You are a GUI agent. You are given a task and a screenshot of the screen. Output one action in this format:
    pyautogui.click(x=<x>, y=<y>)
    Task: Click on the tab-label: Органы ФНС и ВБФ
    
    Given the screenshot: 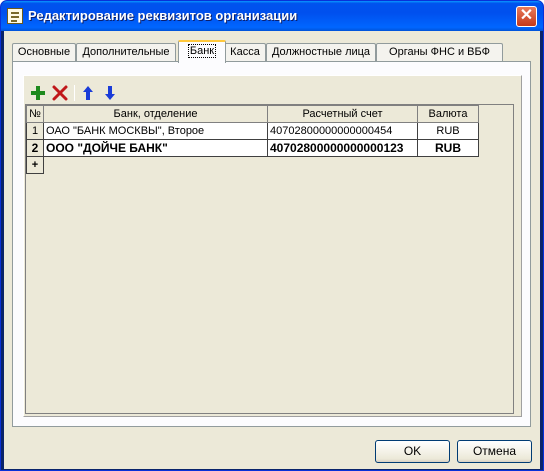 What is the action you would take?
    pyautogui.click(x=439, y=52)
    